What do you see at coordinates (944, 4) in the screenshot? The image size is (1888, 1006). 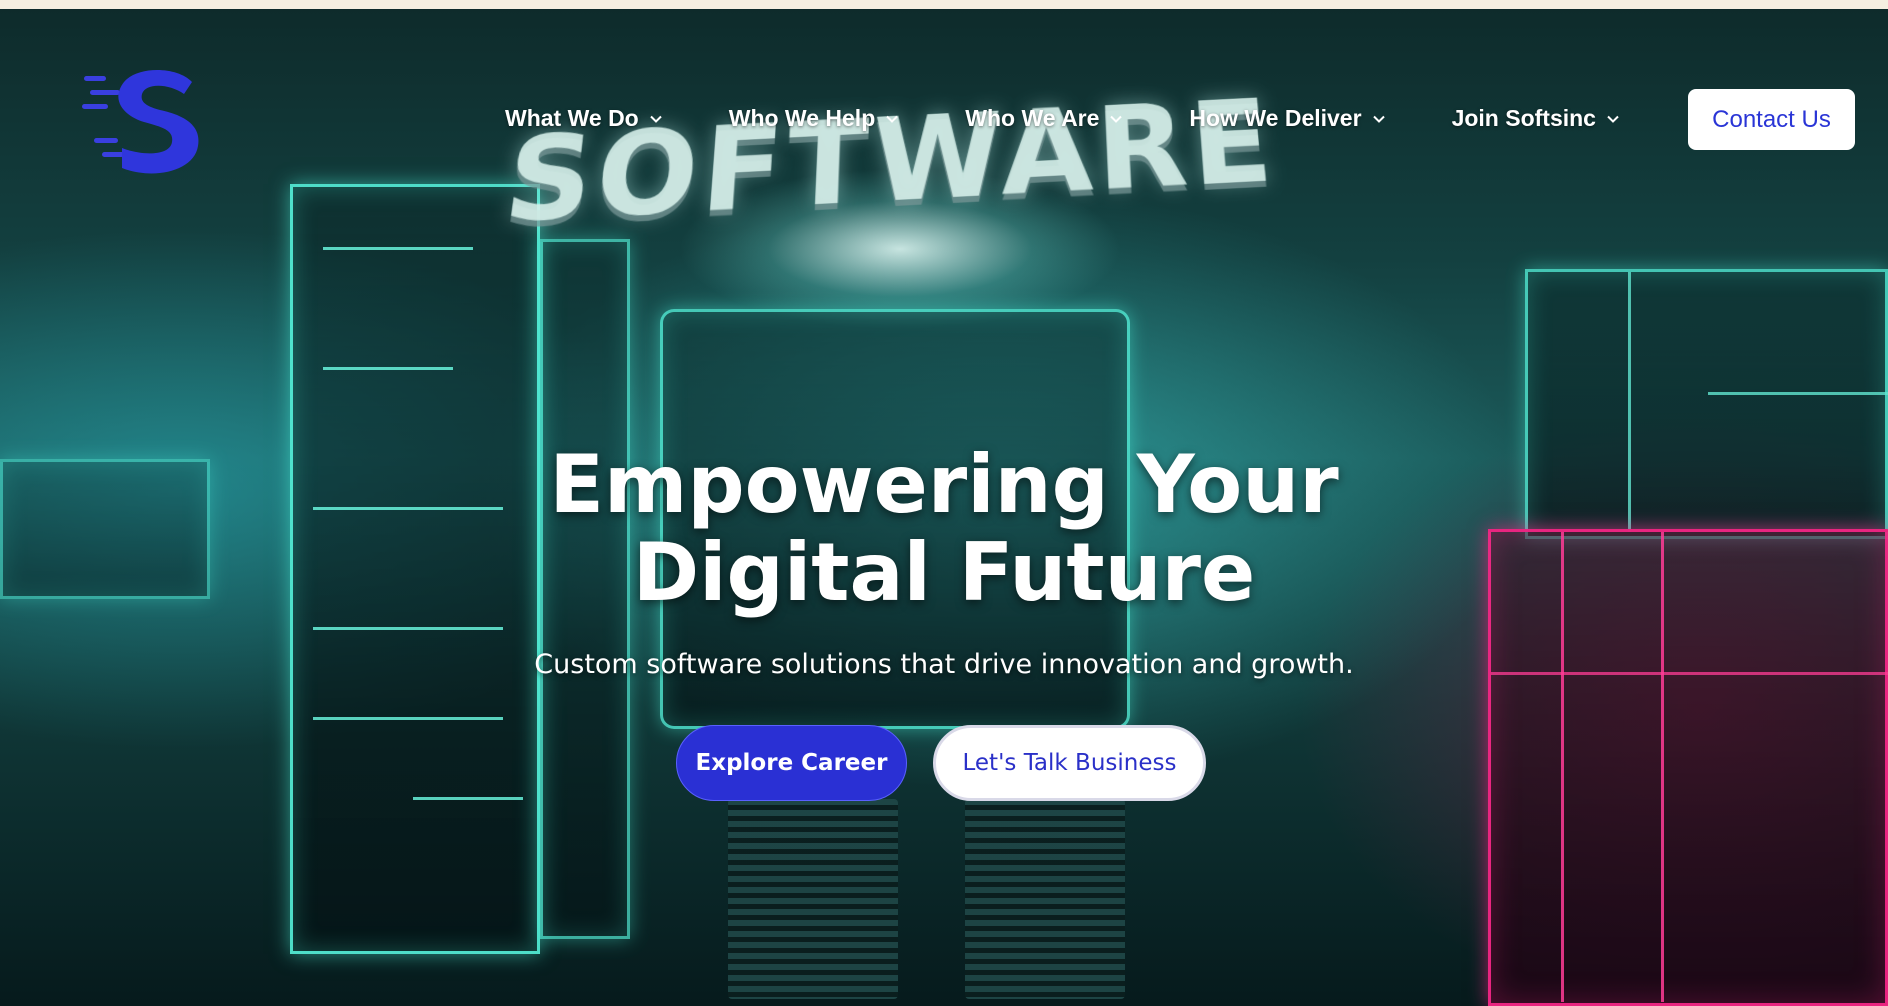 I see `top-strip` at bounding box center [944, 4].